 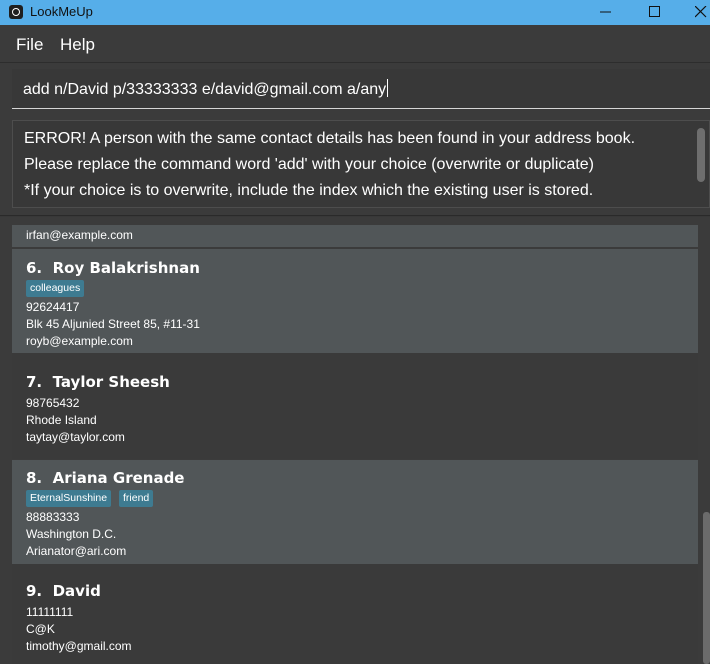 I want to click on person-index: 9., so click(x=34, y=591).